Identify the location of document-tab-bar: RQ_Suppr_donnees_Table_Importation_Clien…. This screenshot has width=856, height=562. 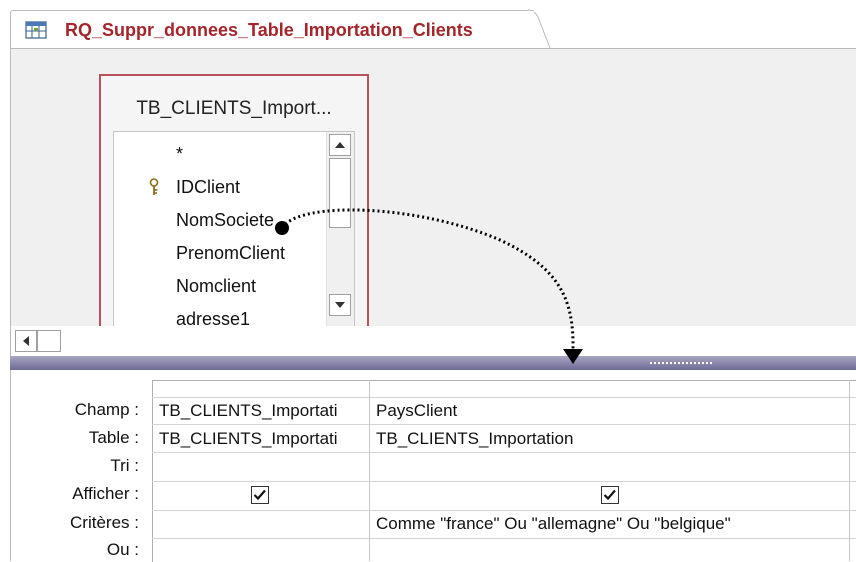
(428, 24).